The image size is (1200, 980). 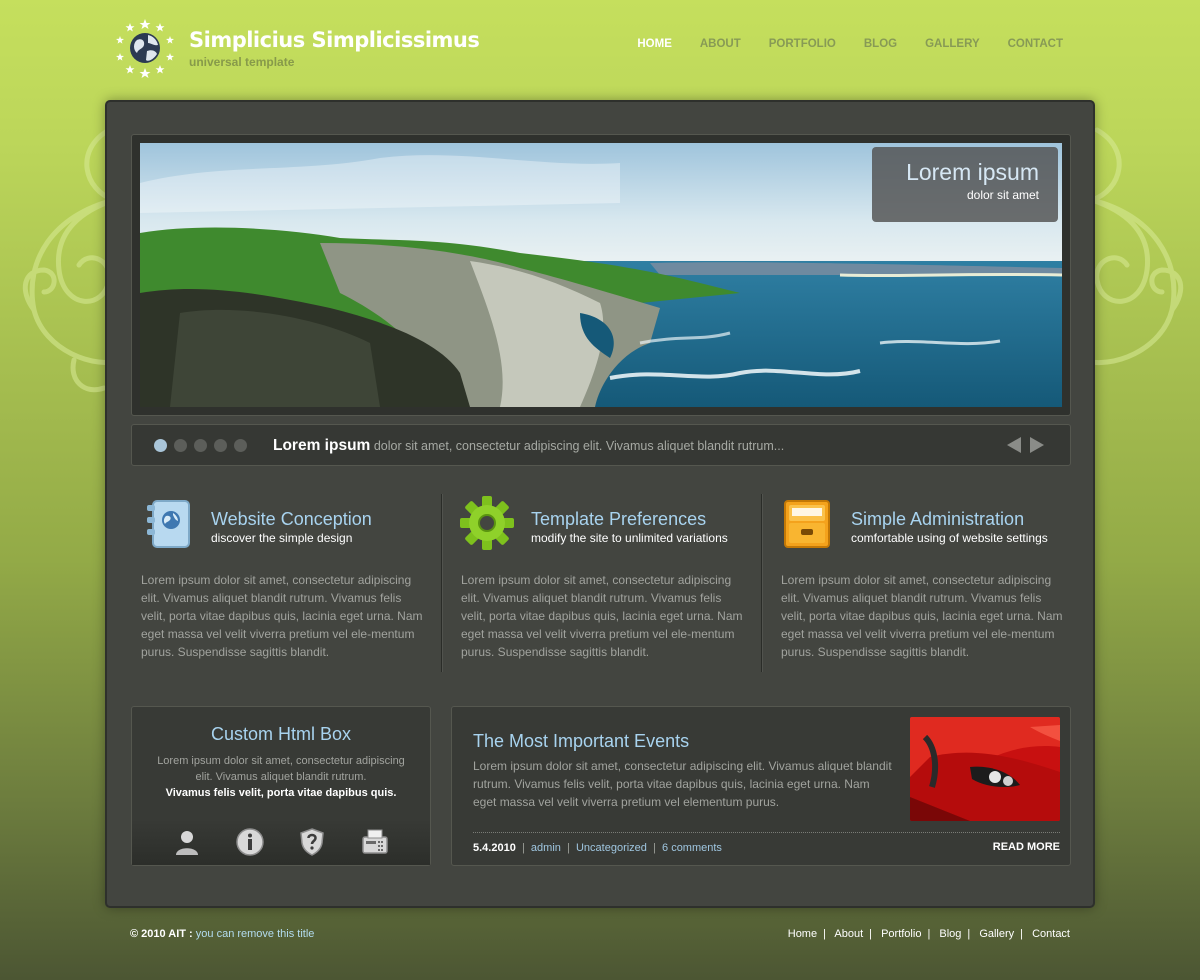 I want to click on feature-title: Simple Administration, so click(x=938, y=519).